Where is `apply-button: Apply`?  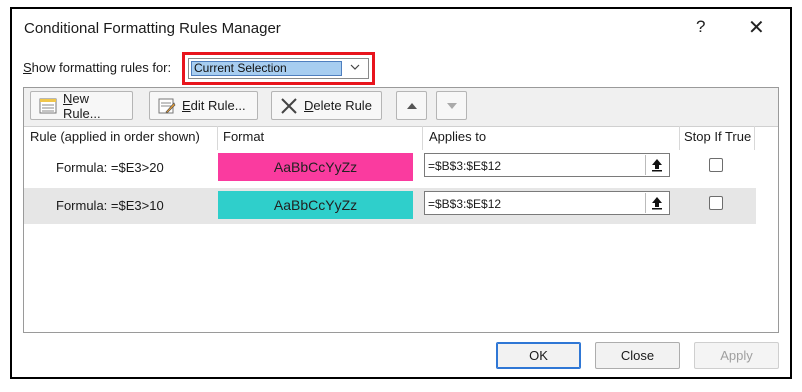 apply-button: Apply is located at coordinates (736, 355).